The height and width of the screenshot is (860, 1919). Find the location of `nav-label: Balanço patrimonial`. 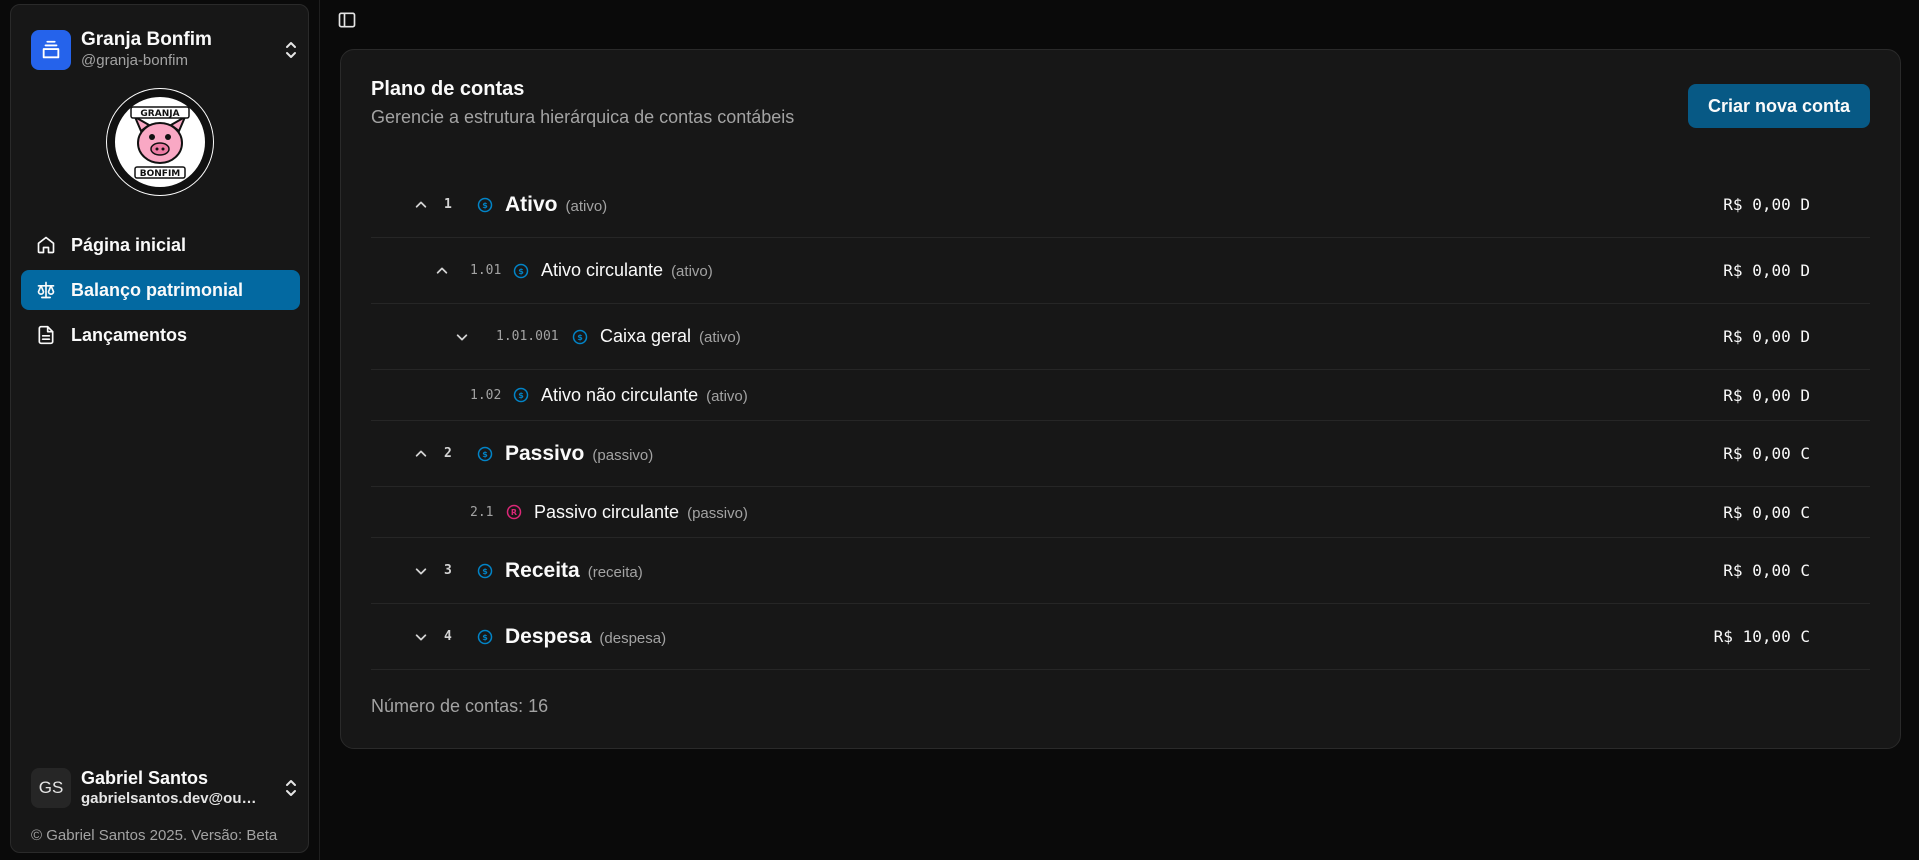

nav-label: Balanço patrimonial is located at coordinates (157, 289).